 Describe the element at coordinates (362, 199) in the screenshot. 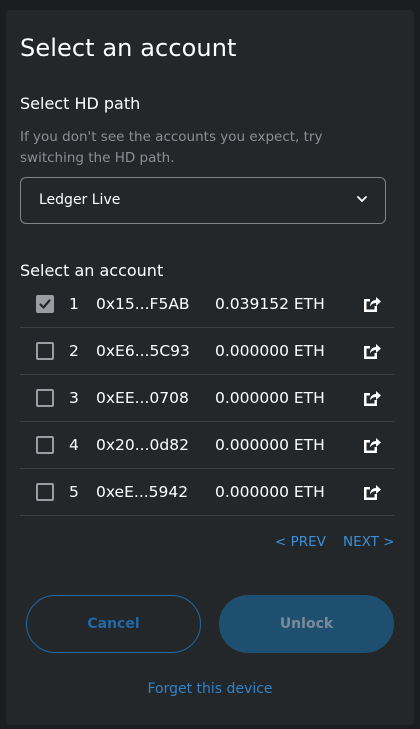

I see `chevron-down-icon` at that location.